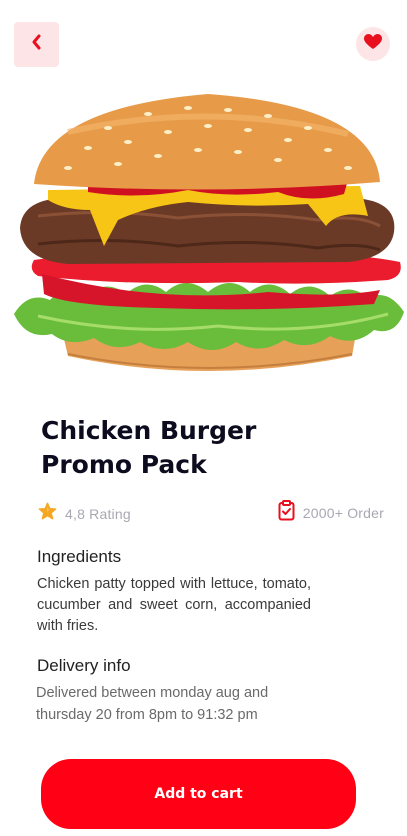 Image resolution: width=407 pixels, height=836 pixels. I want to click on star-icon, so click(47, 513).